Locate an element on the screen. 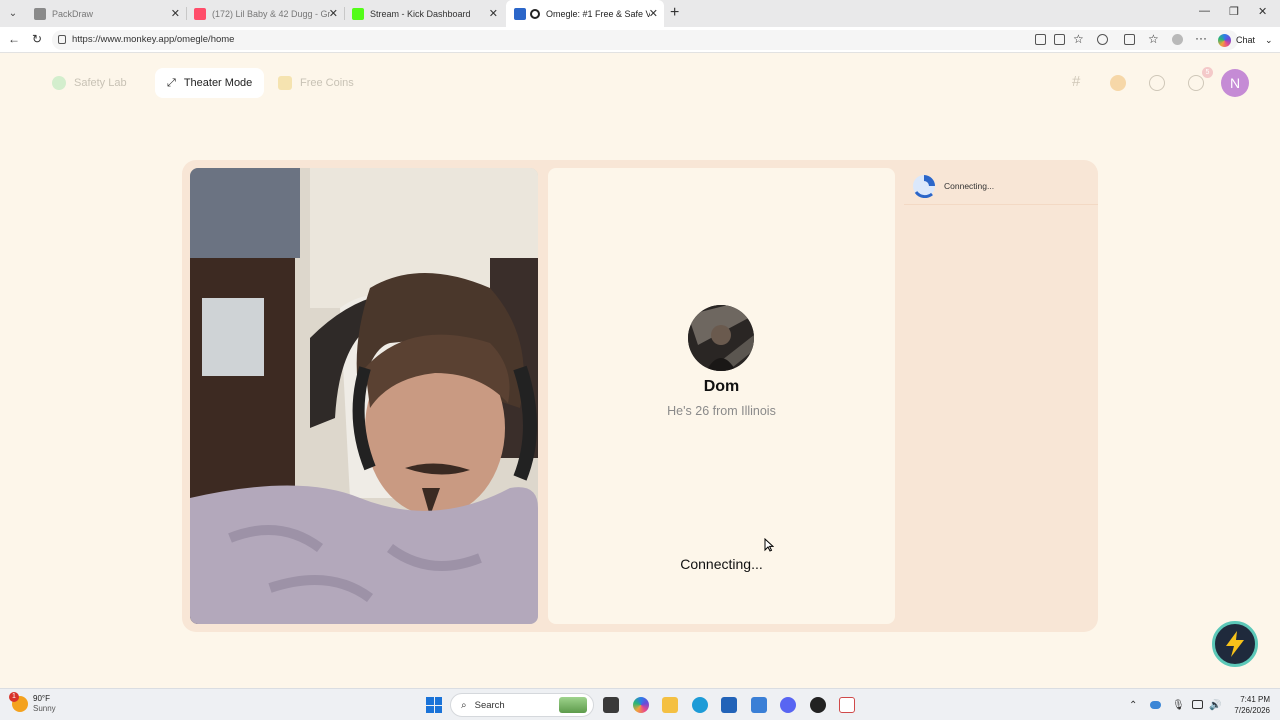 The image size is (1280, 720). expand-icon: ⤢ is located at coordinates (171, 82).